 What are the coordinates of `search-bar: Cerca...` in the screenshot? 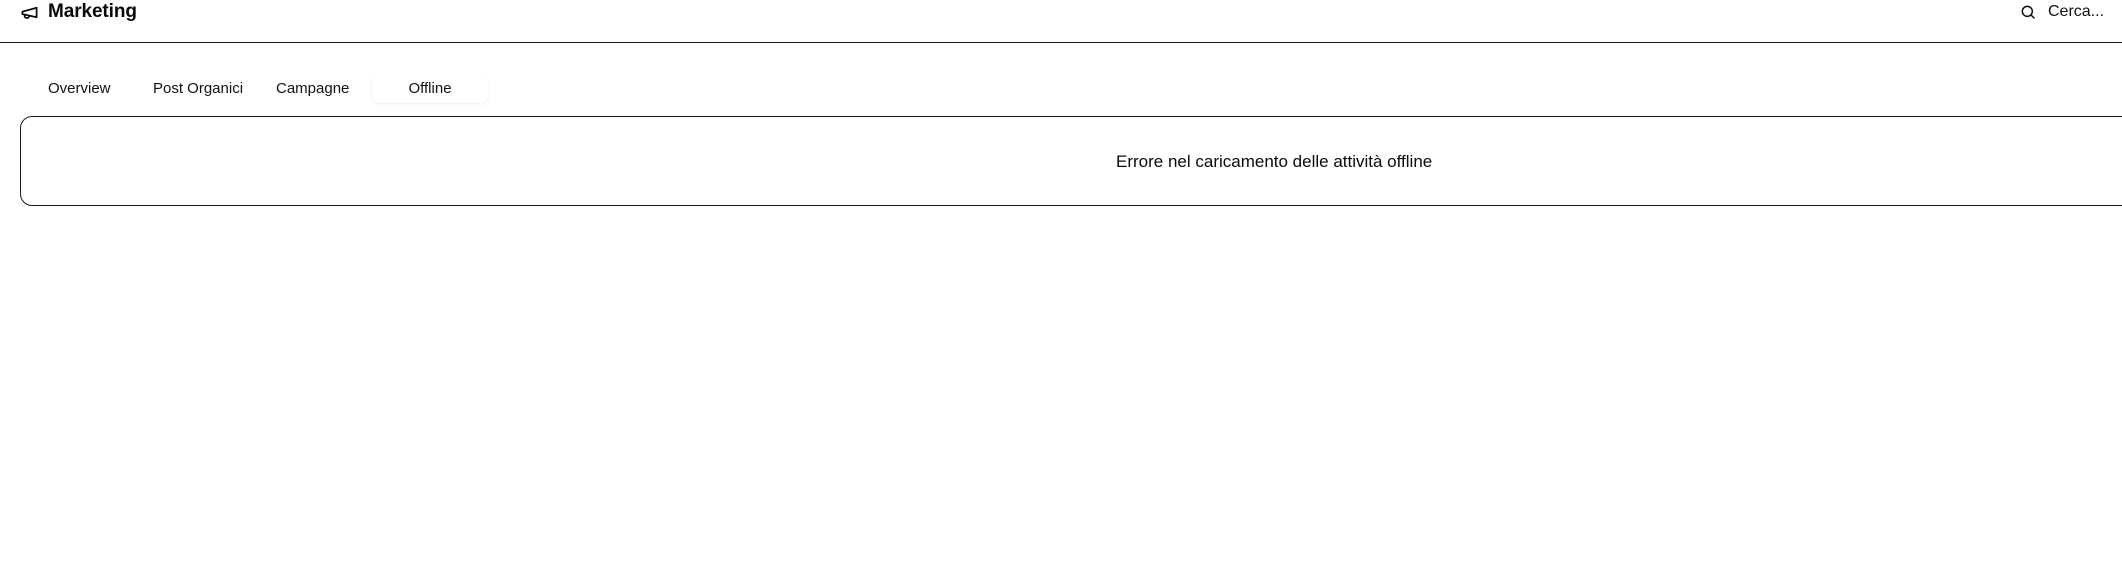 It's located at (2062, 12).